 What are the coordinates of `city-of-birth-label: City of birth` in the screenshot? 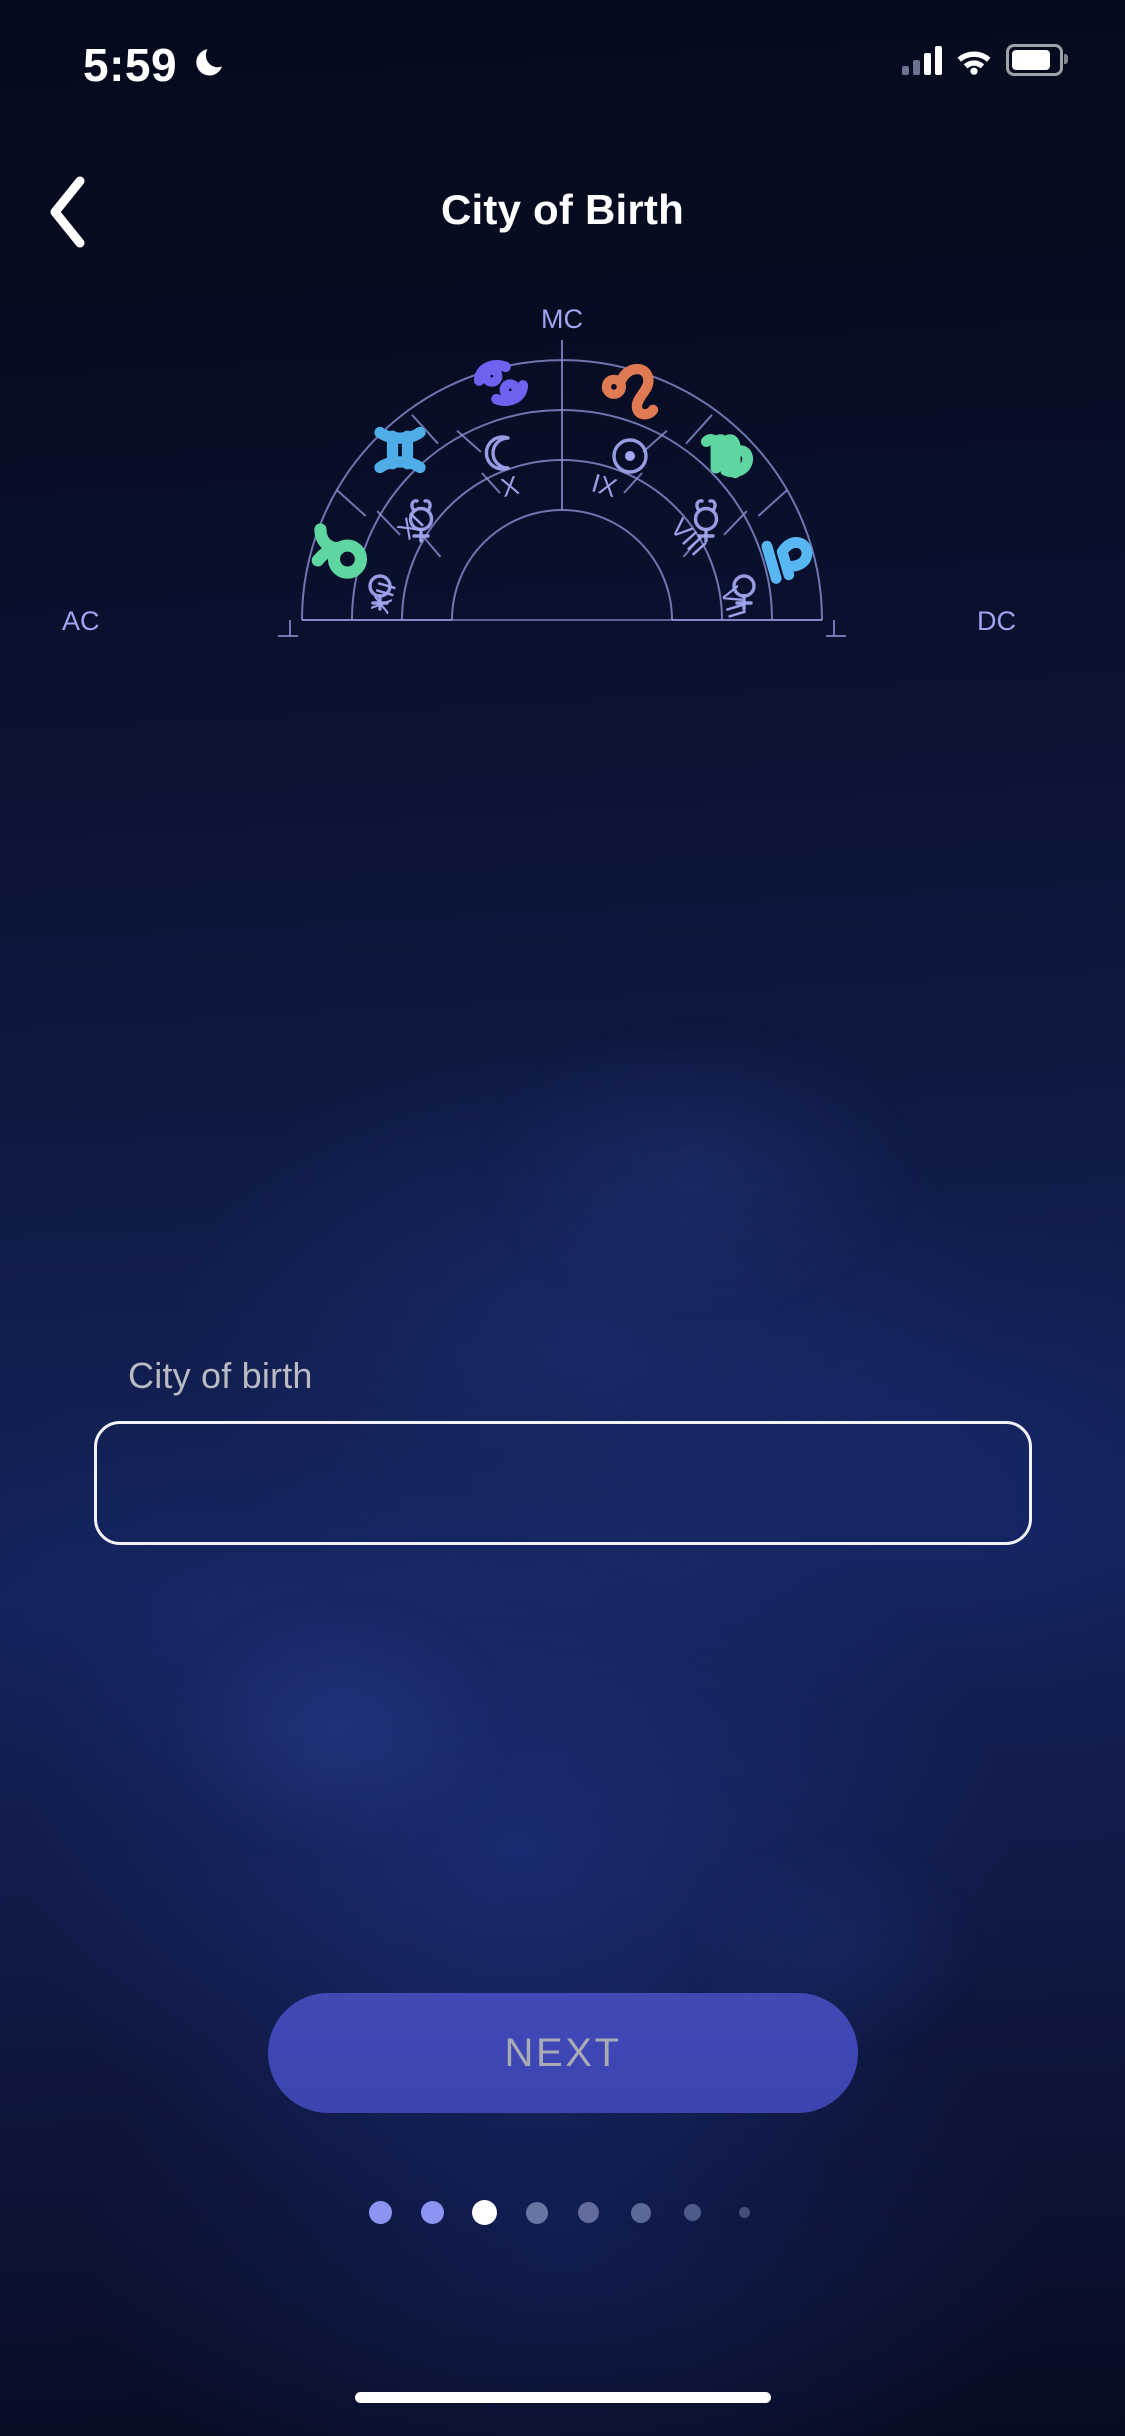 It's located at (220, 1375).